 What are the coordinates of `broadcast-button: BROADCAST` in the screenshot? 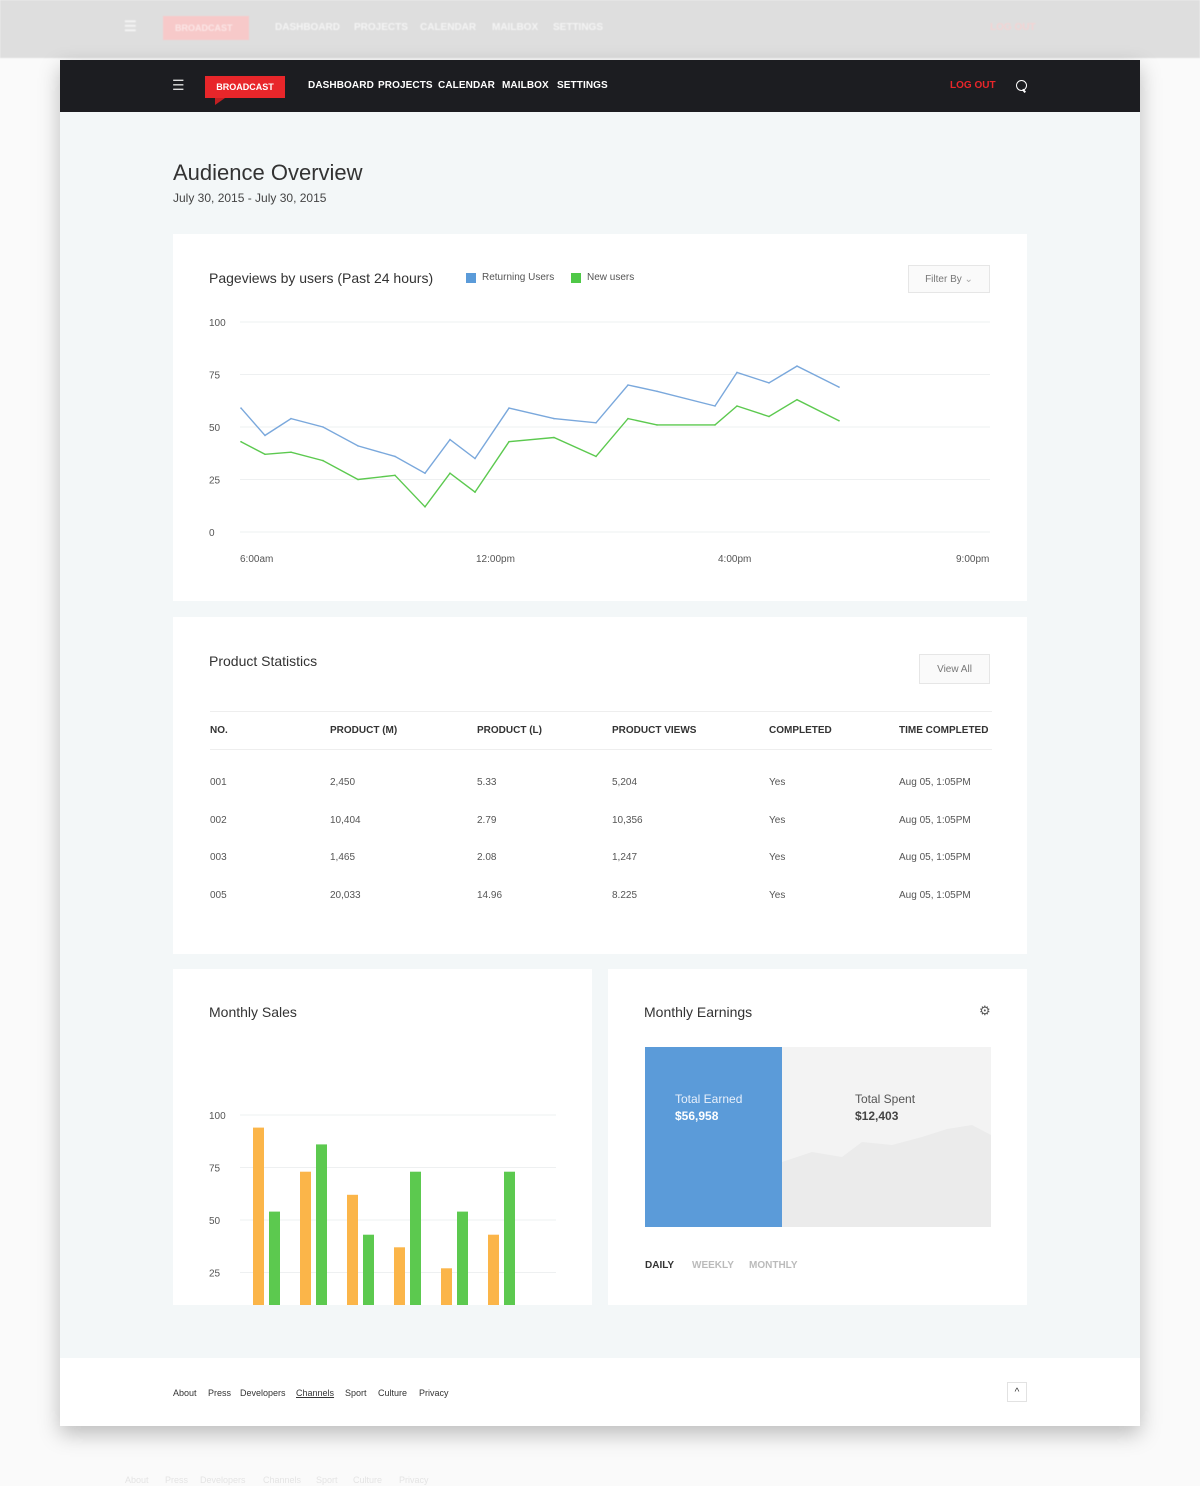 It's located at (245, 90).